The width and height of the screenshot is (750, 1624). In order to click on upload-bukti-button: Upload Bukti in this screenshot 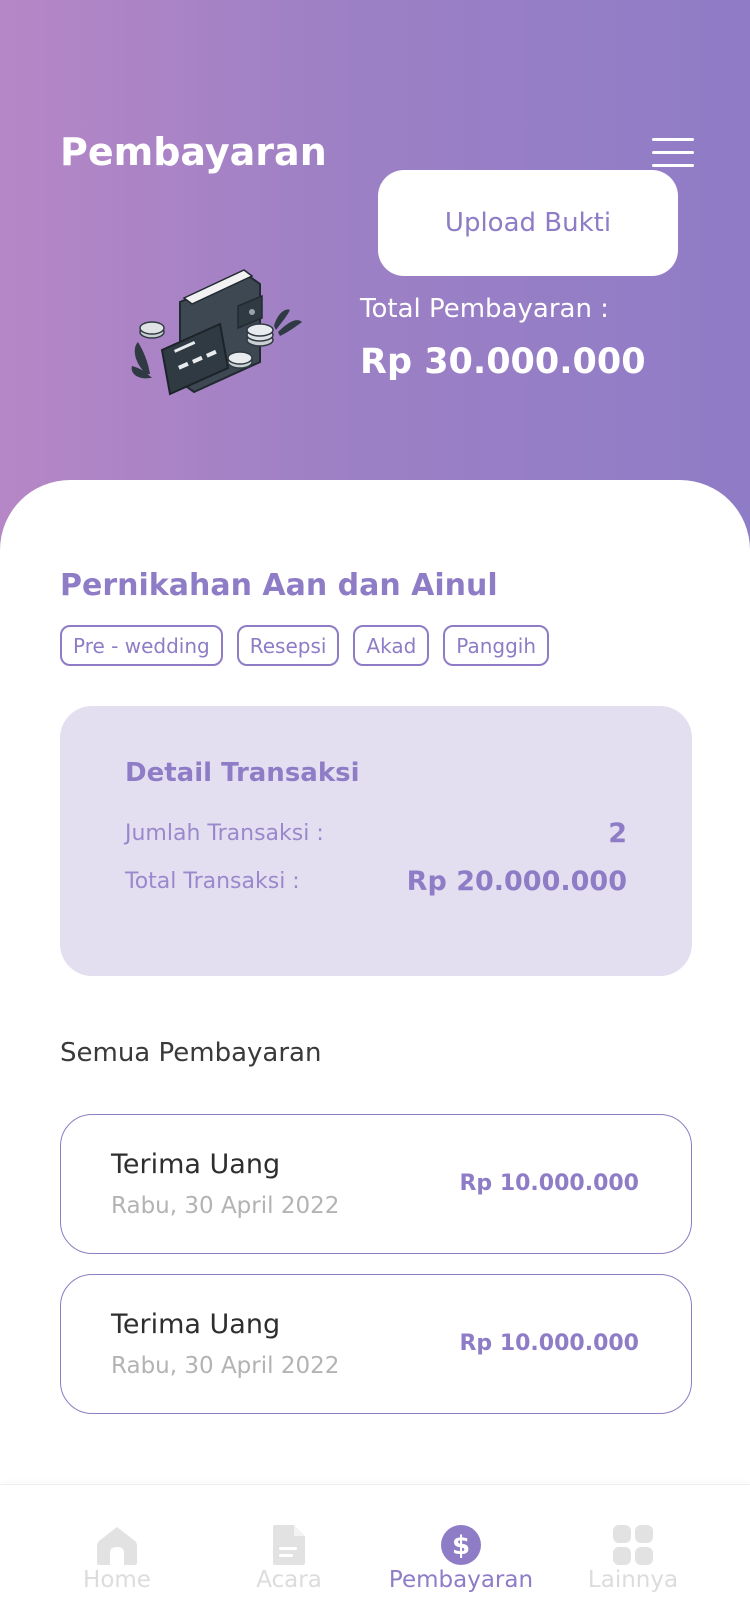, I will do `click(528, 223)`.